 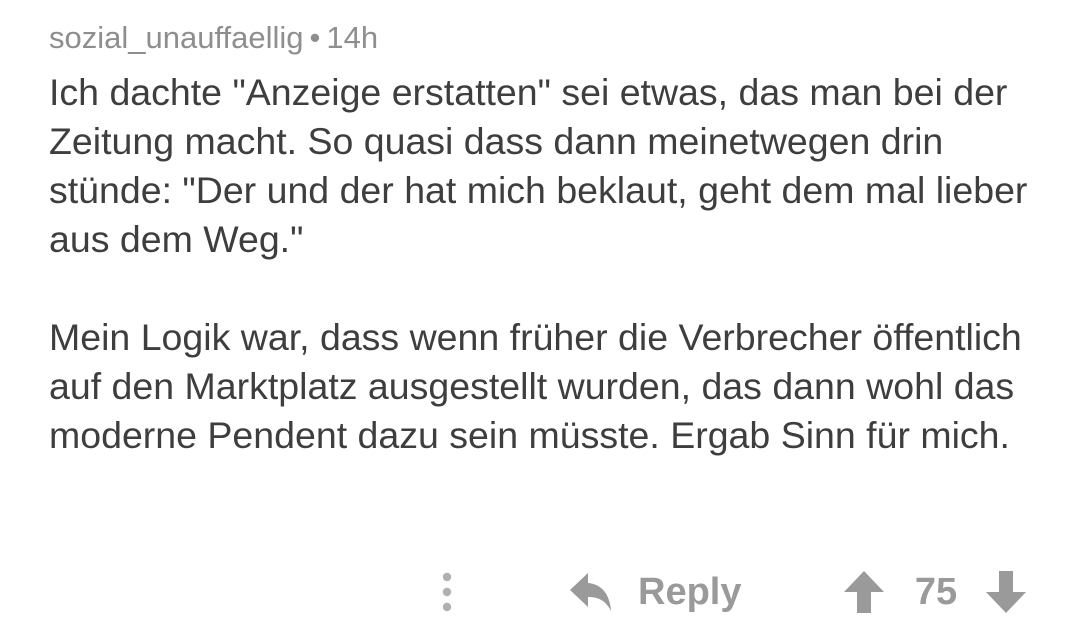 What do you see at coordinates (690, 591) in the screenshot?
I see `reply-label: Reply` at bounding box center [690, 591].